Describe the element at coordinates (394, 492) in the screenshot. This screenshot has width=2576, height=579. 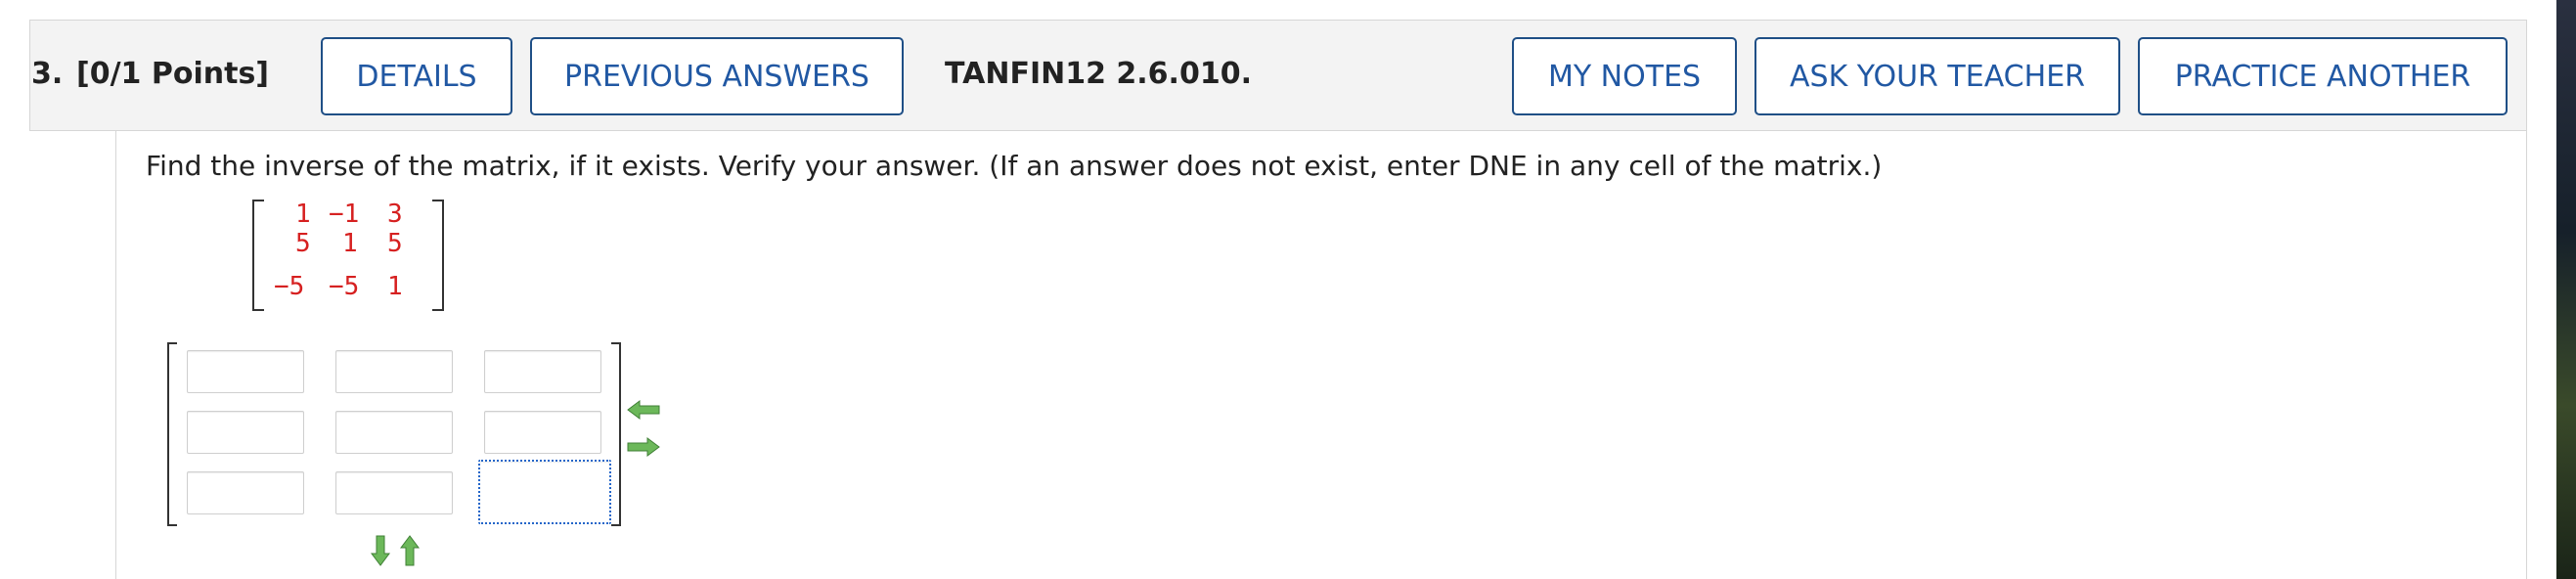
I see `answer-cell-r3c2` at that location.